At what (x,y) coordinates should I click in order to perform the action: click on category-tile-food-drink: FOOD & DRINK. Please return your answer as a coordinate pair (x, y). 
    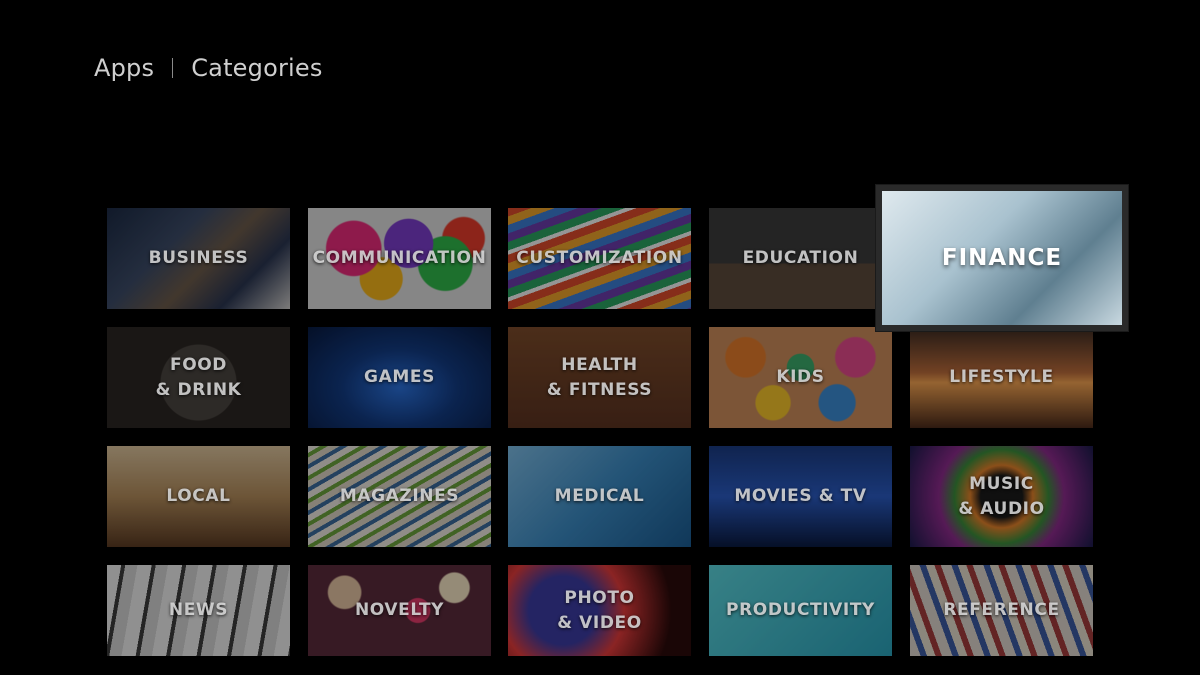
    Looking at the image, I should click on (198, 377).